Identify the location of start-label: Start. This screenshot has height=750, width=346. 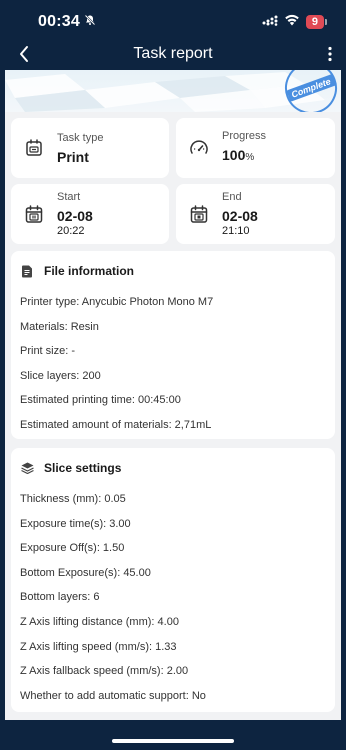
(69, 197).